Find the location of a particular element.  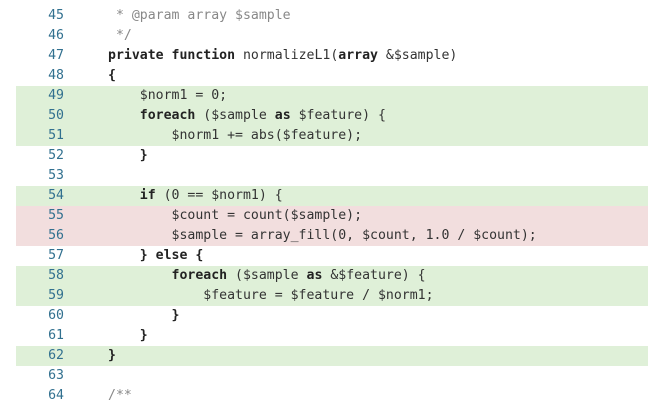

line-code: $count = count($sample); is located at coordinates (235, 216).